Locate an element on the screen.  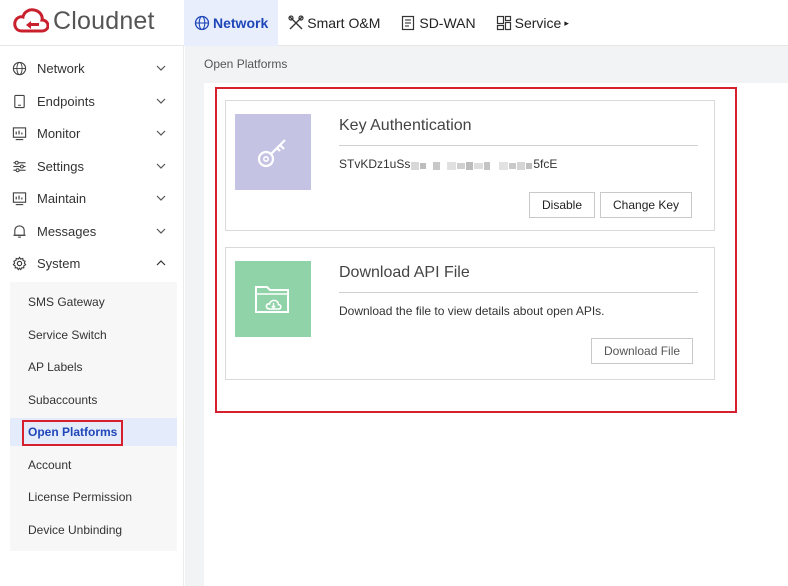
top-nav: Network Smart O&M SD-WAN Service ▸ is located at coordinates (381, 23).